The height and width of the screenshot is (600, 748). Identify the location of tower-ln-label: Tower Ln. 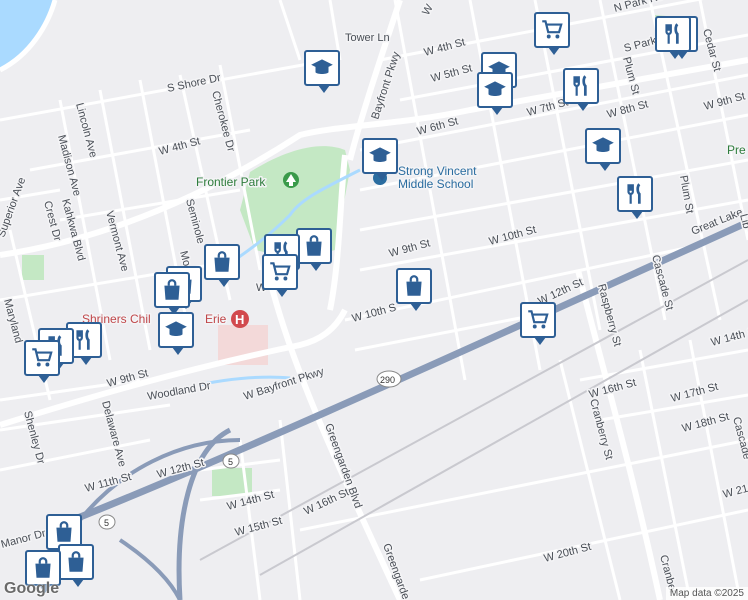
(367, 38).